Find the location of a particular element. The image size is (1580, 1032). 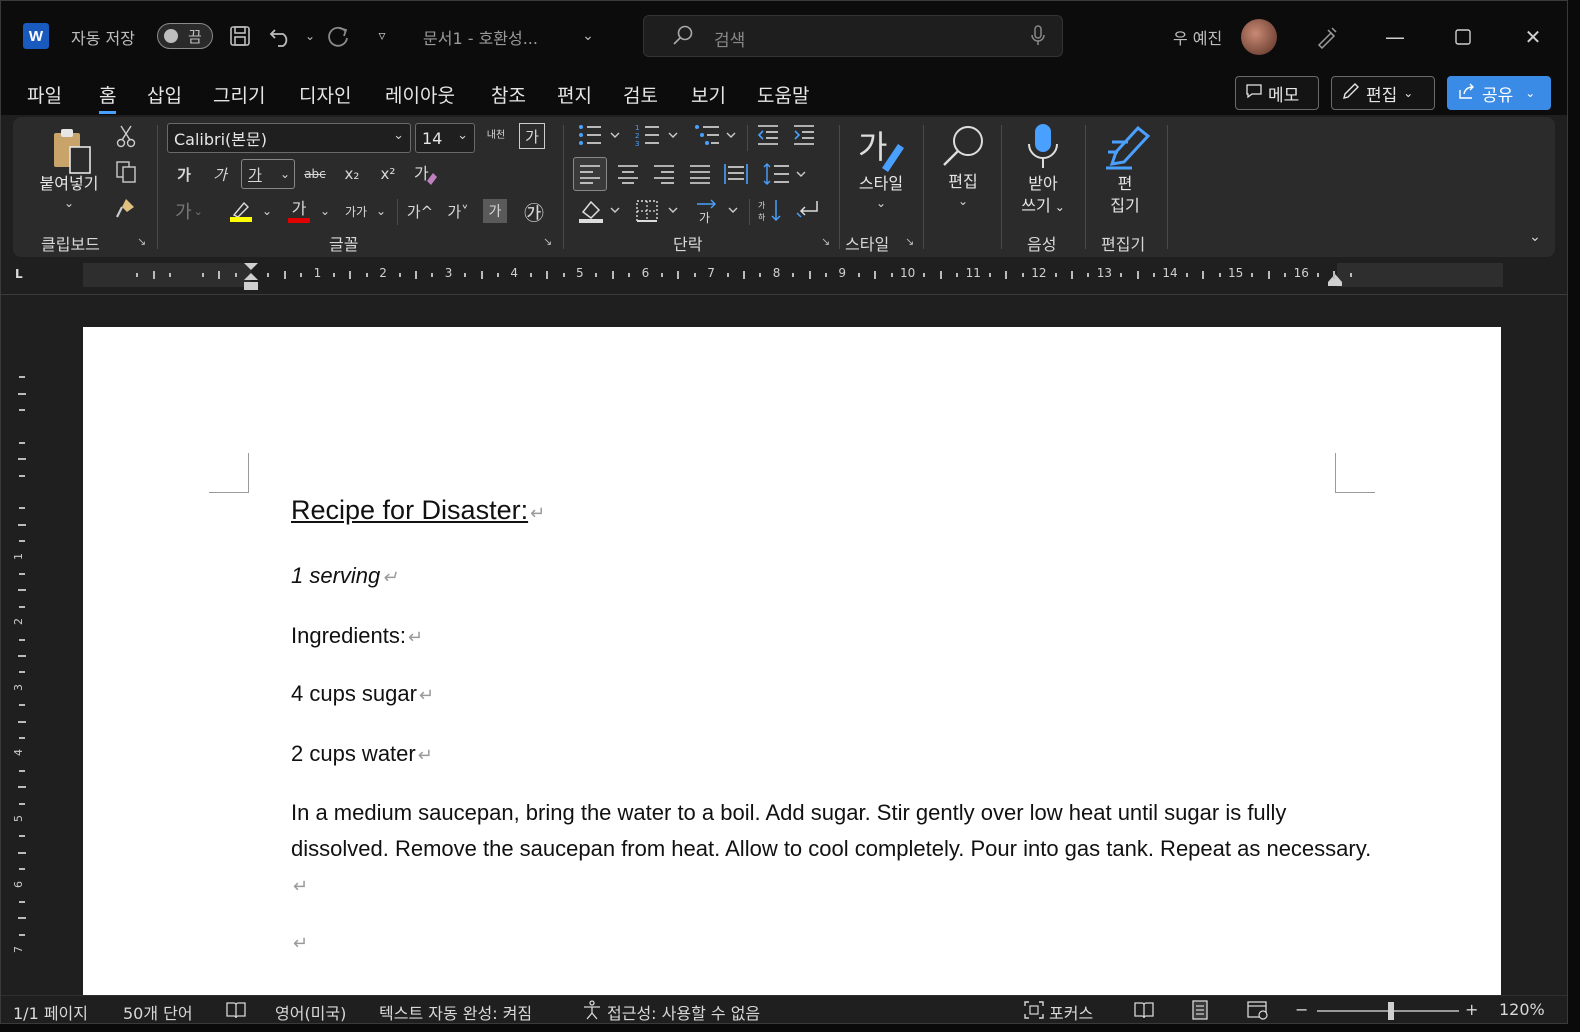

tab-references: 참조 is located at coordinates (508, 94).